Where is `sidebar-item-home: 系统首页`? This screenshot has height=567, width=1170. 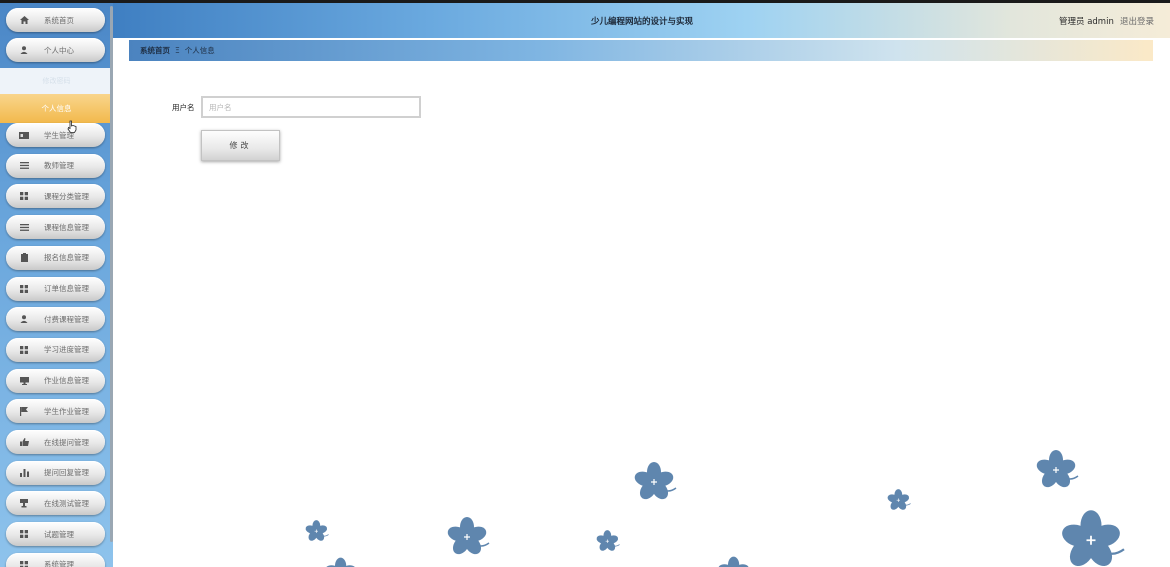 sidebar-item-home: 系统首页 is located at coordinates (55, 20).